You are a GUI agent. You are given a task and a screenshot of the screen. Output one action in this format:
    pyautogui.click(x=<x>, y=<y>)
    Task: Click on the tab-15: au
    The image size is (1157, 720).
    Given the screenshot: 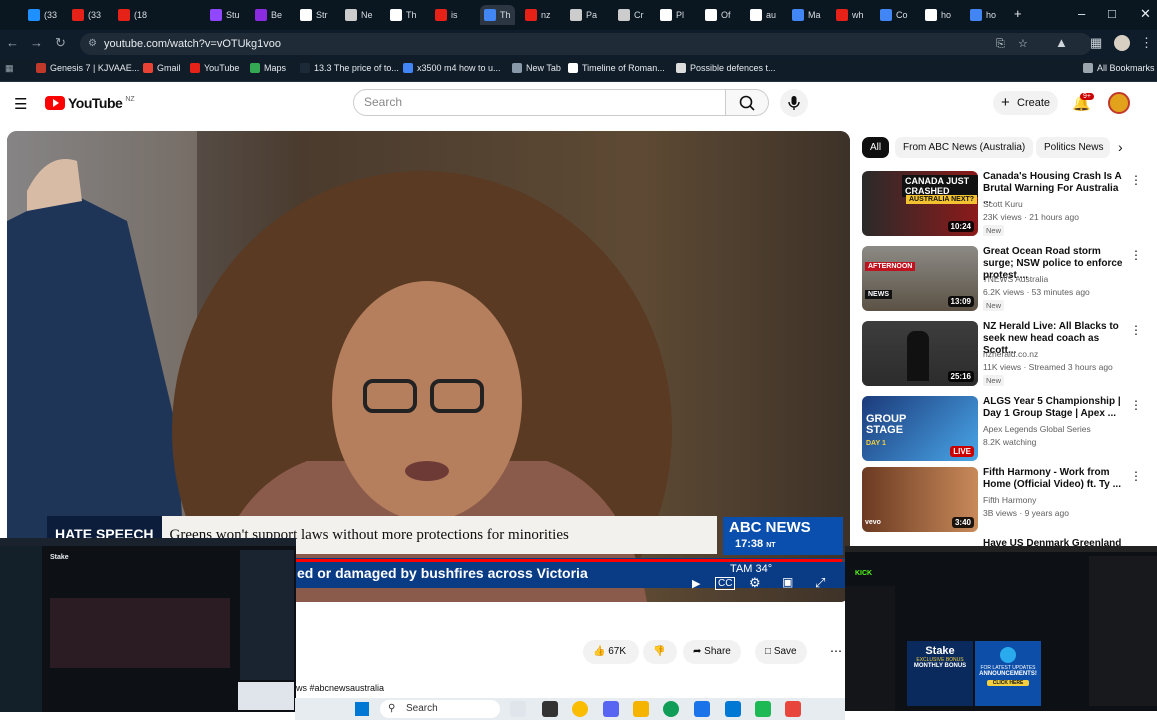 What is the action you would take?
    pyautogui.click(x=763, y=15)
    